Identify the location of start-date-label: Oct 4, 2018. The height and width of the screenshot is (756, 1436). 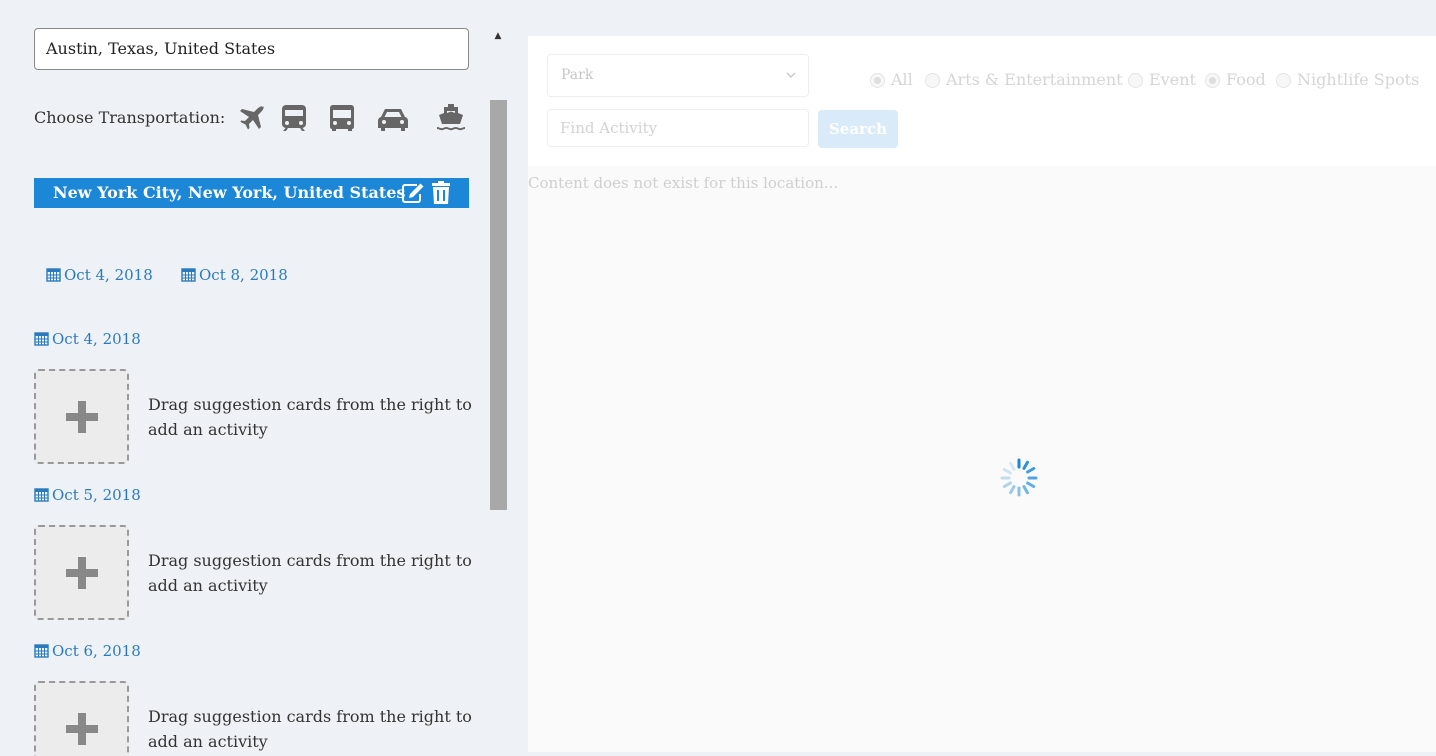
(108, 275).